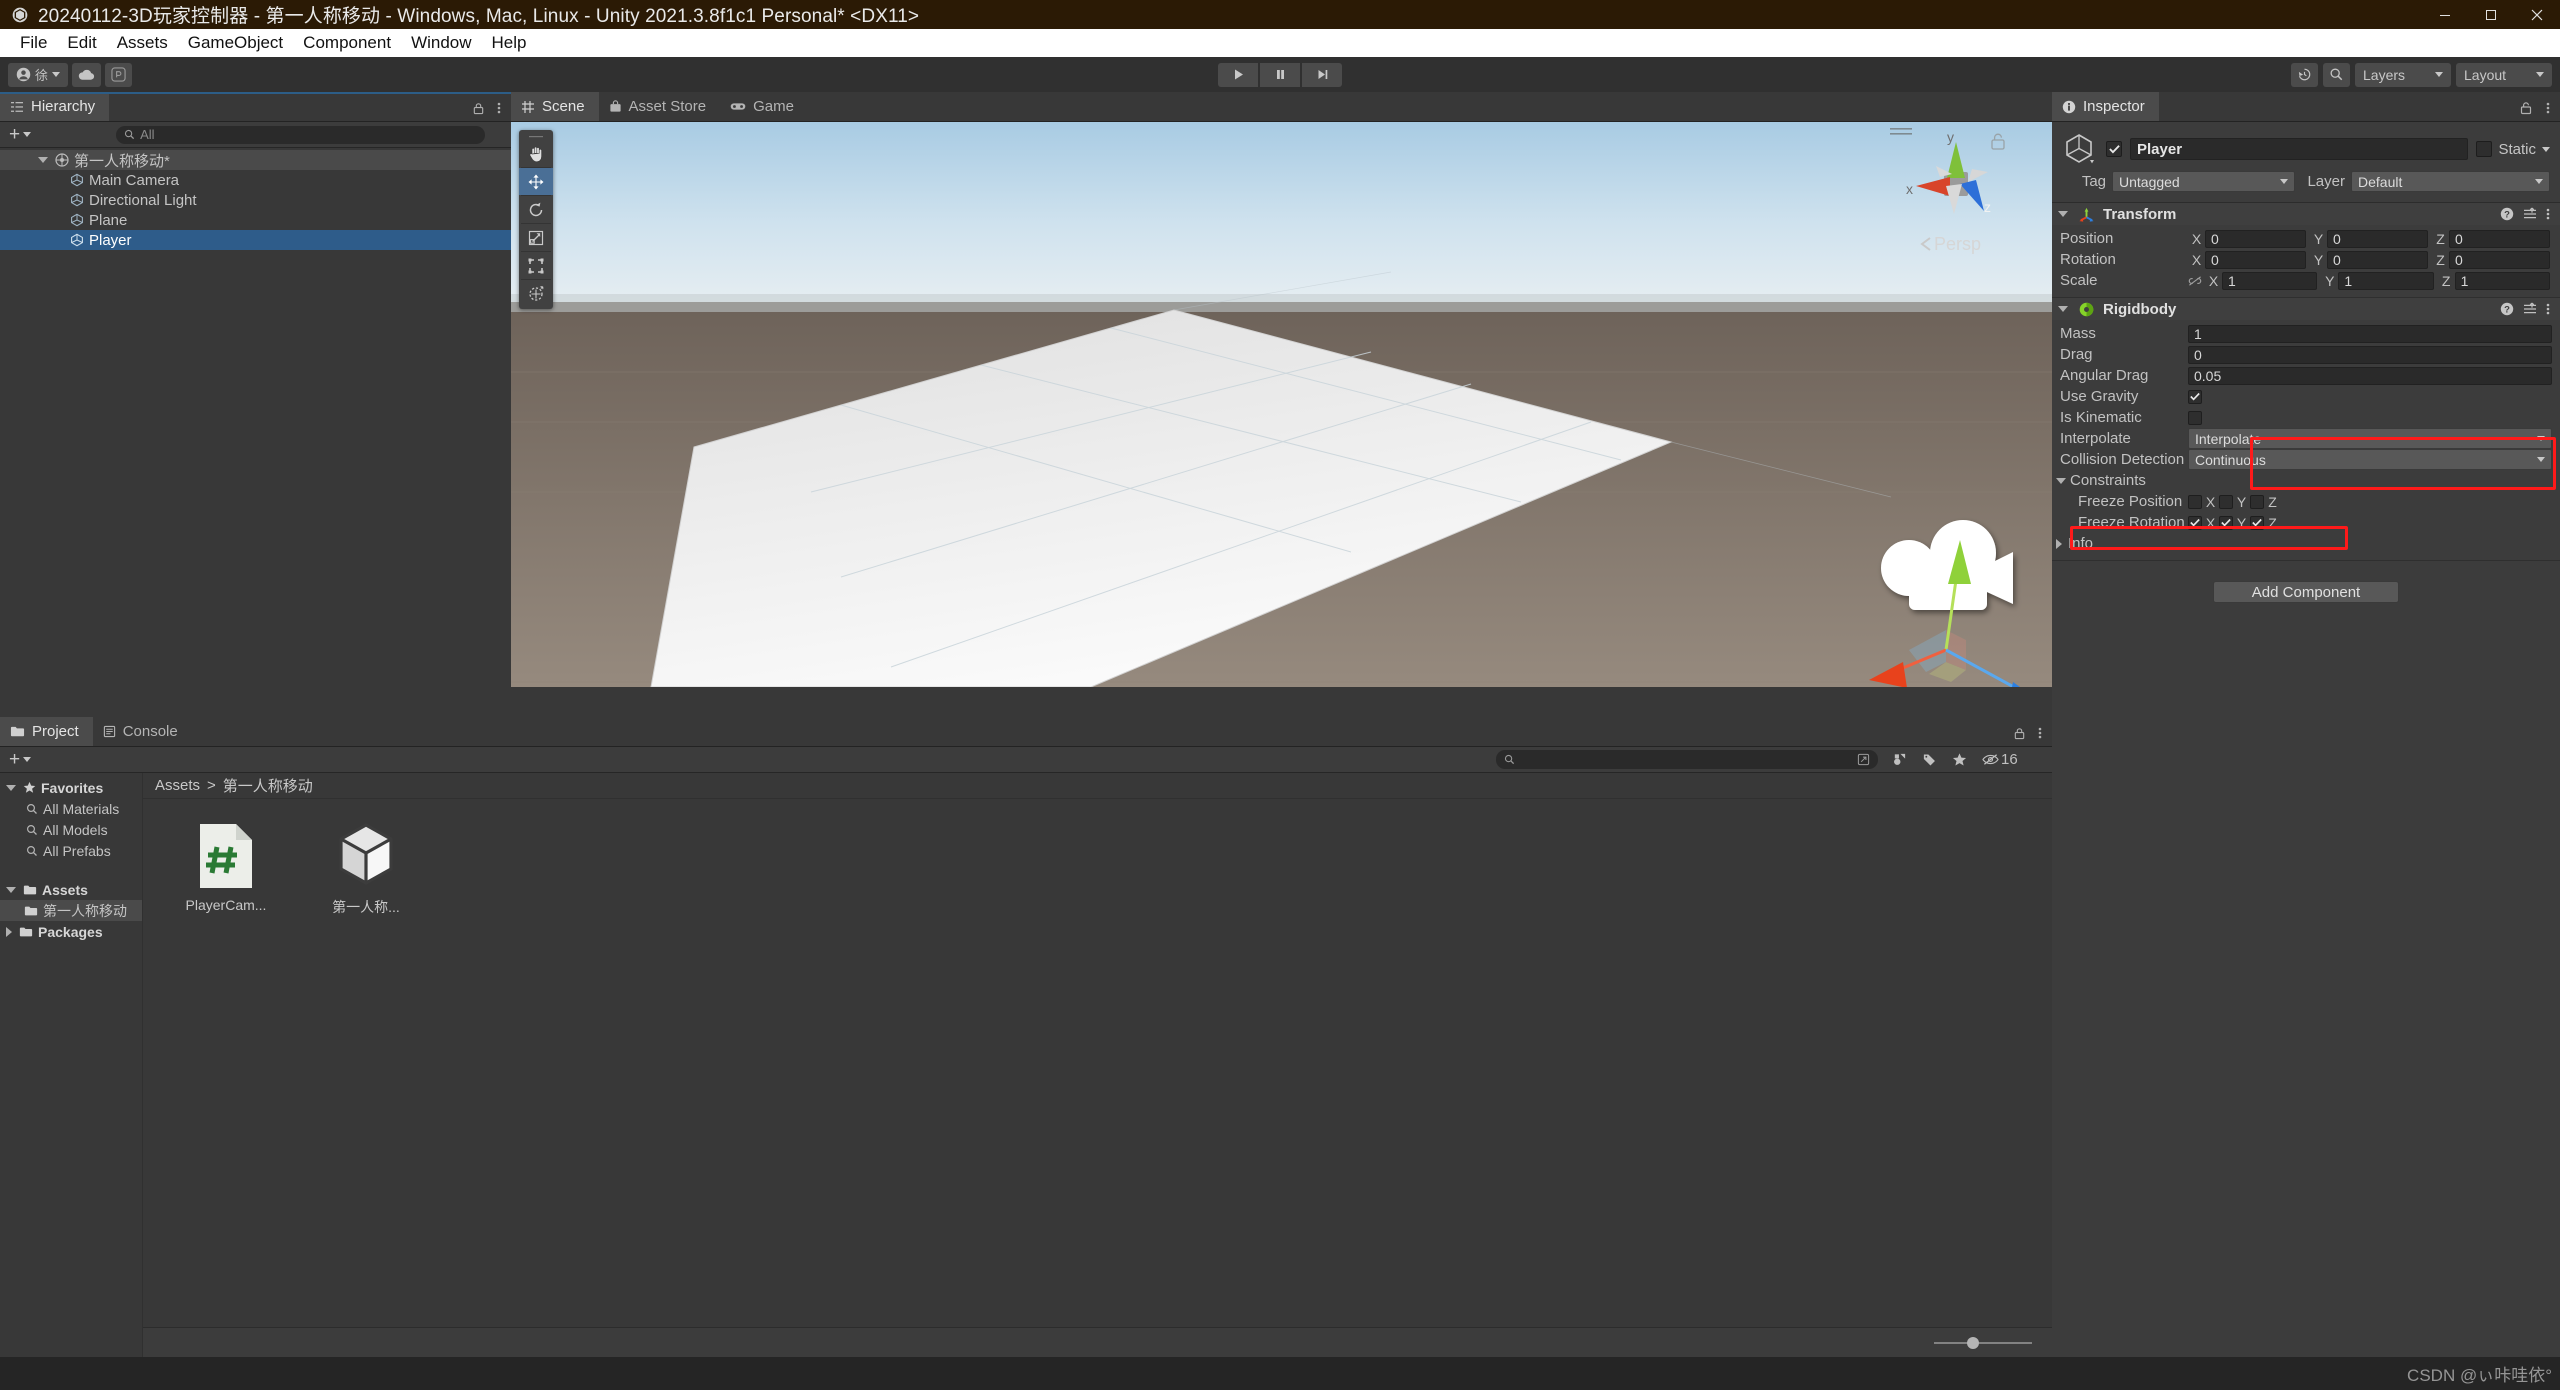  What do you see at coordinates (33, 43) in the screenshot?
I see `menu-file: File` at bounding box center [33, 43].